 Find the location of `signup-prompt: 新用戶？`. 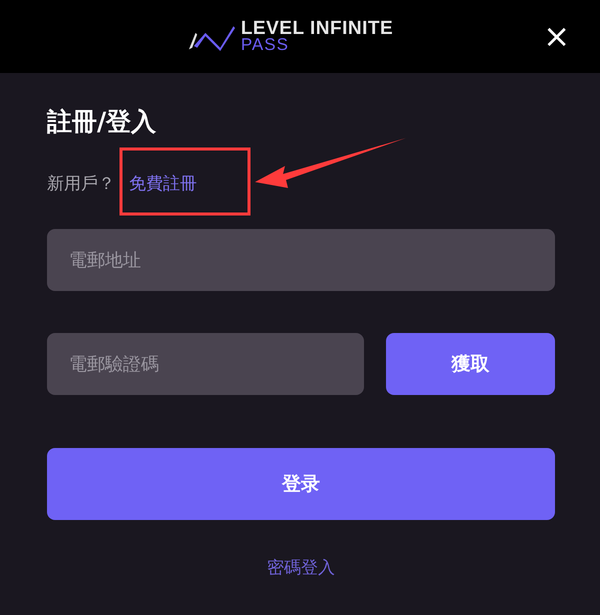

signup-prompt: 新用戶？ is located at coordinates (81, 183).